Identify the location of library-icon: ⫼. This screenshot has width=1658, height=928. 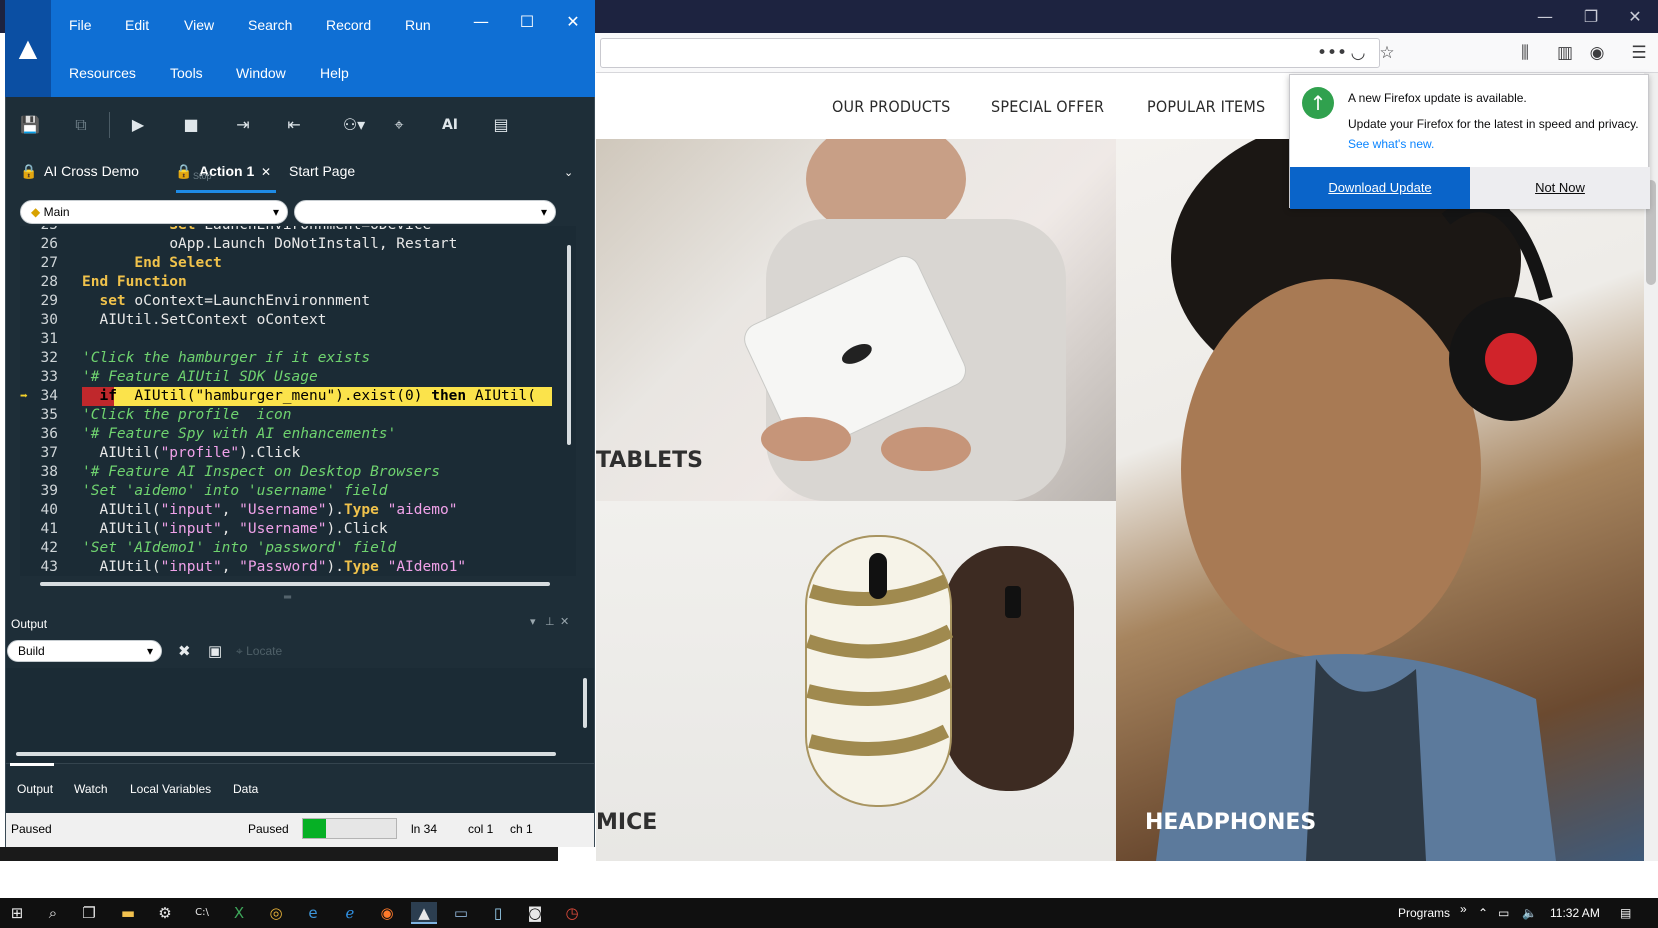
(1525, 53).